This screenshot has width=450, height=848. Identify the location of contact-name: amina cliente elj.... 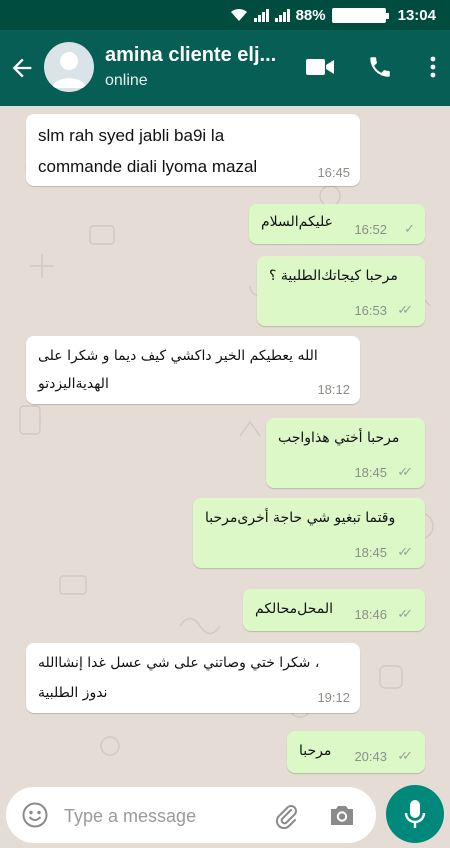
(190, 55).